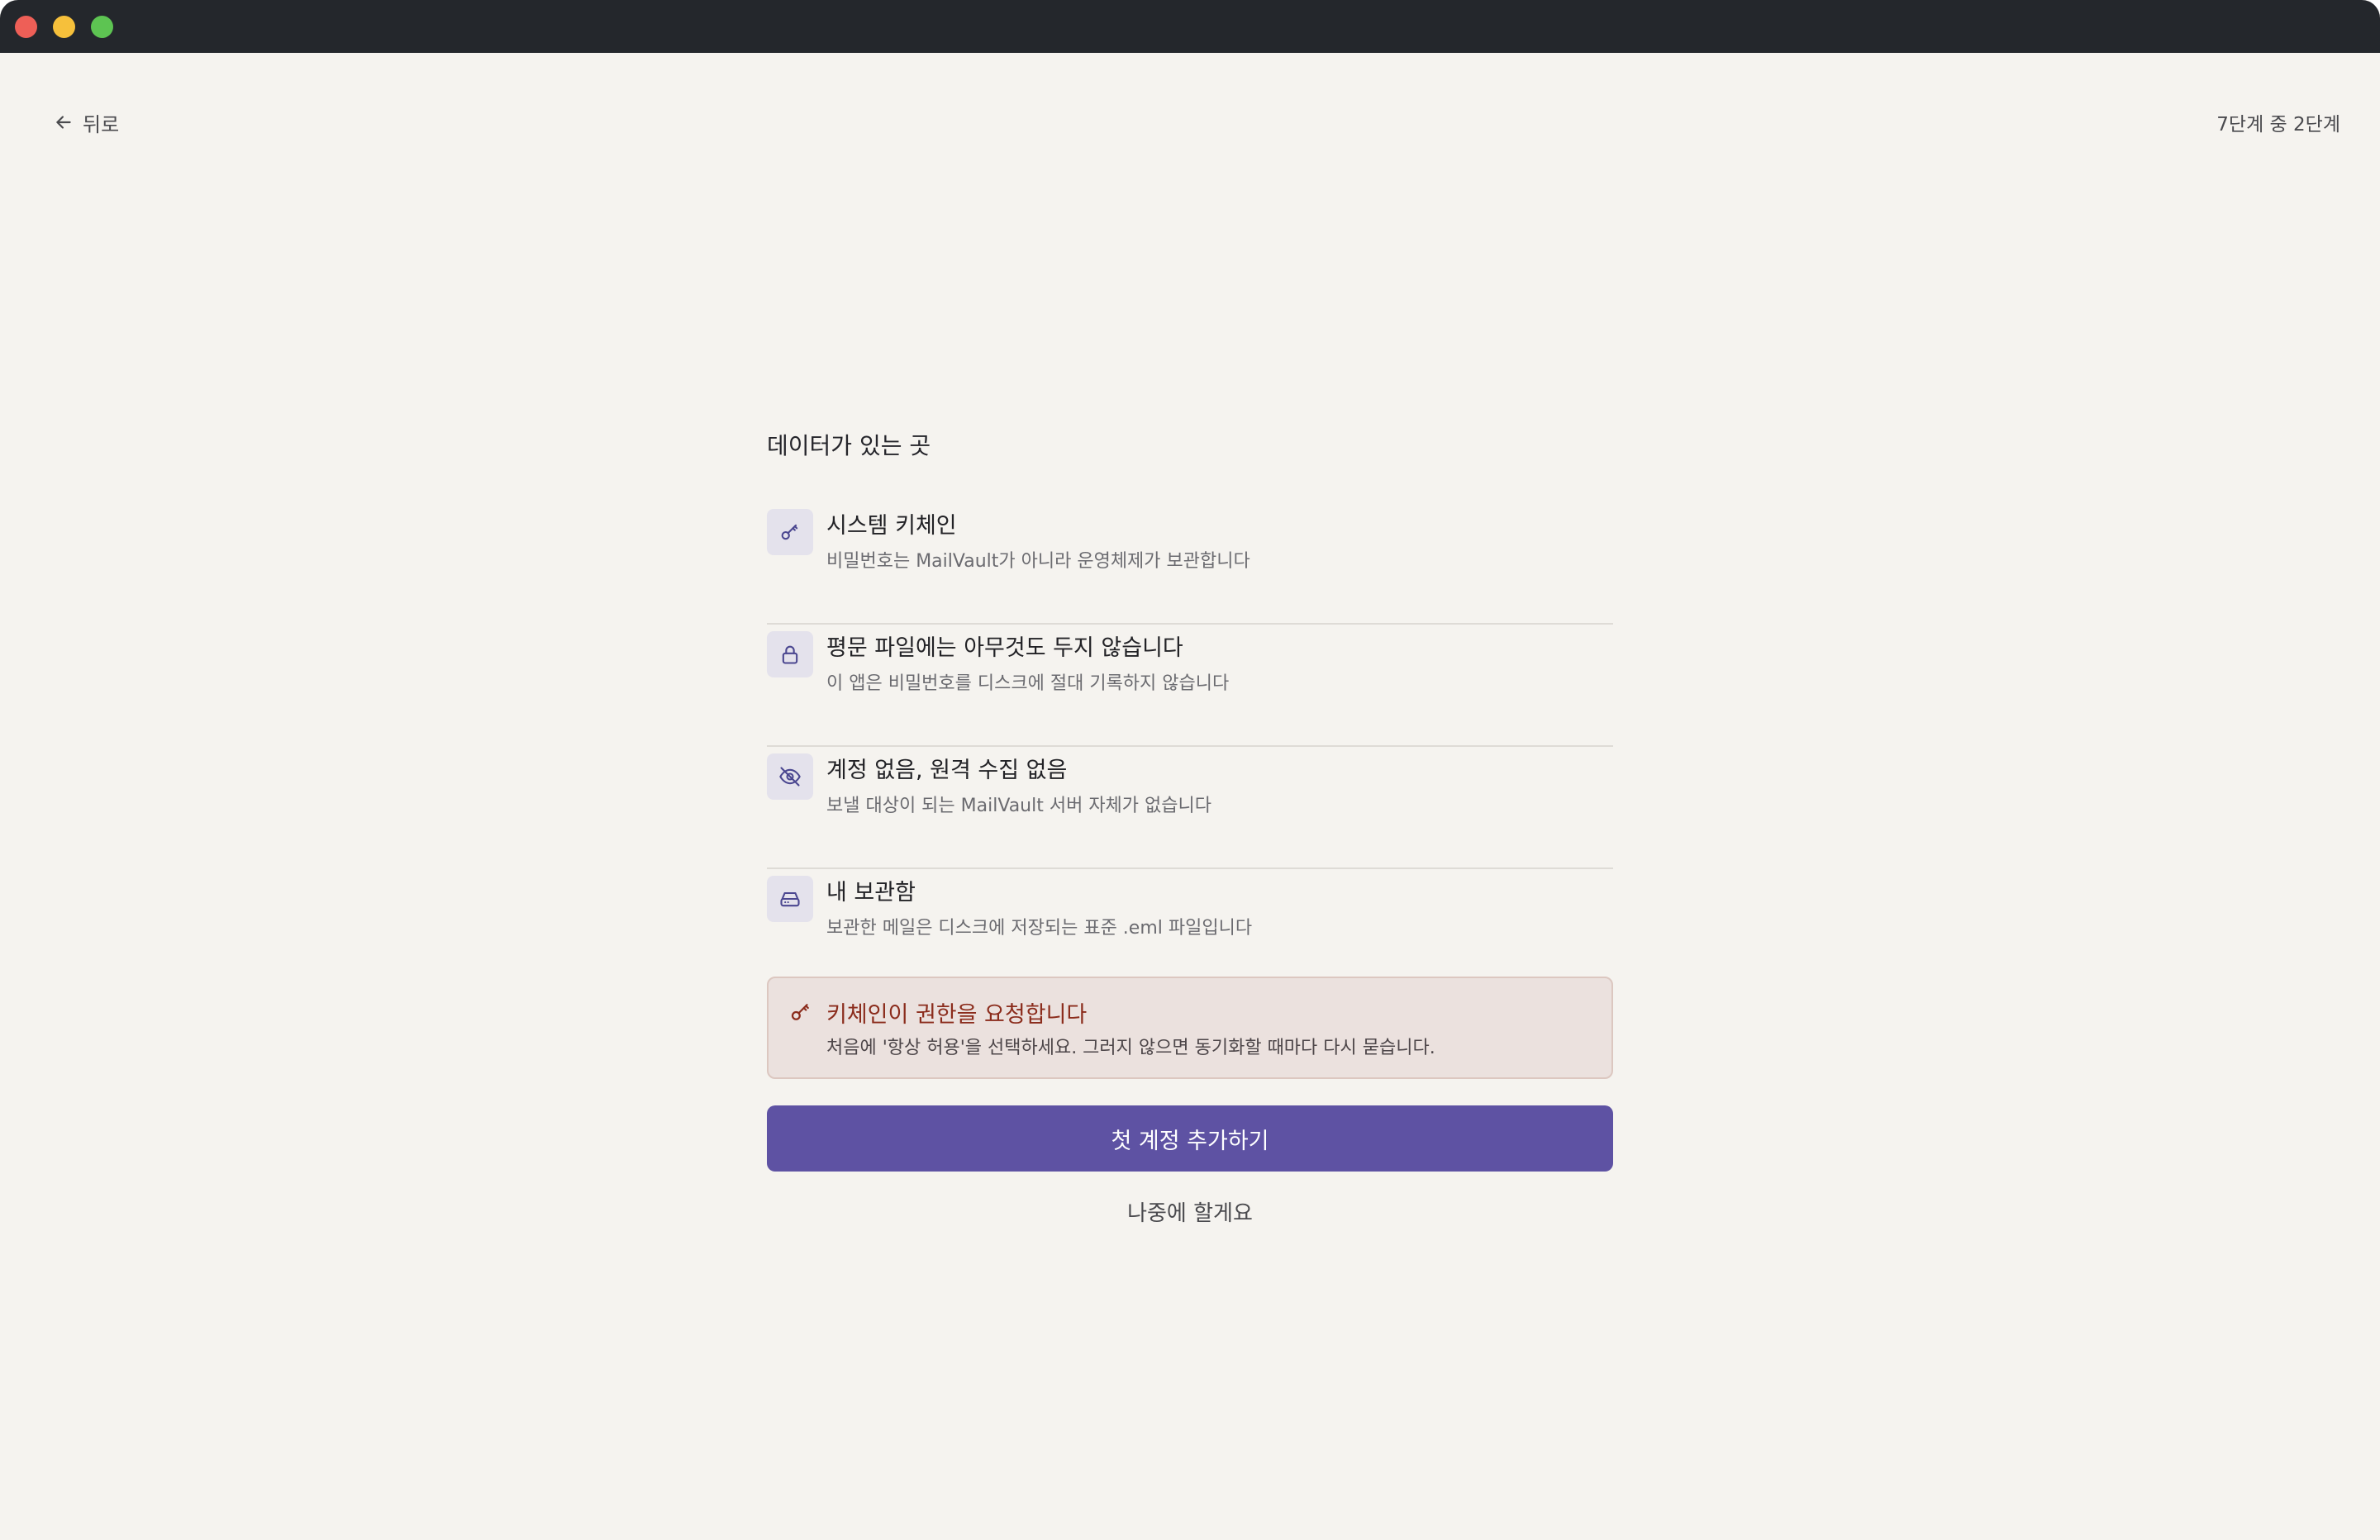 The width and height of the screenshot is (2380, 1540). I want to click on item-description: 이 앱은 비밀번호를 디스크에 절대 기록하지 않습니다, so click(1028, 683).